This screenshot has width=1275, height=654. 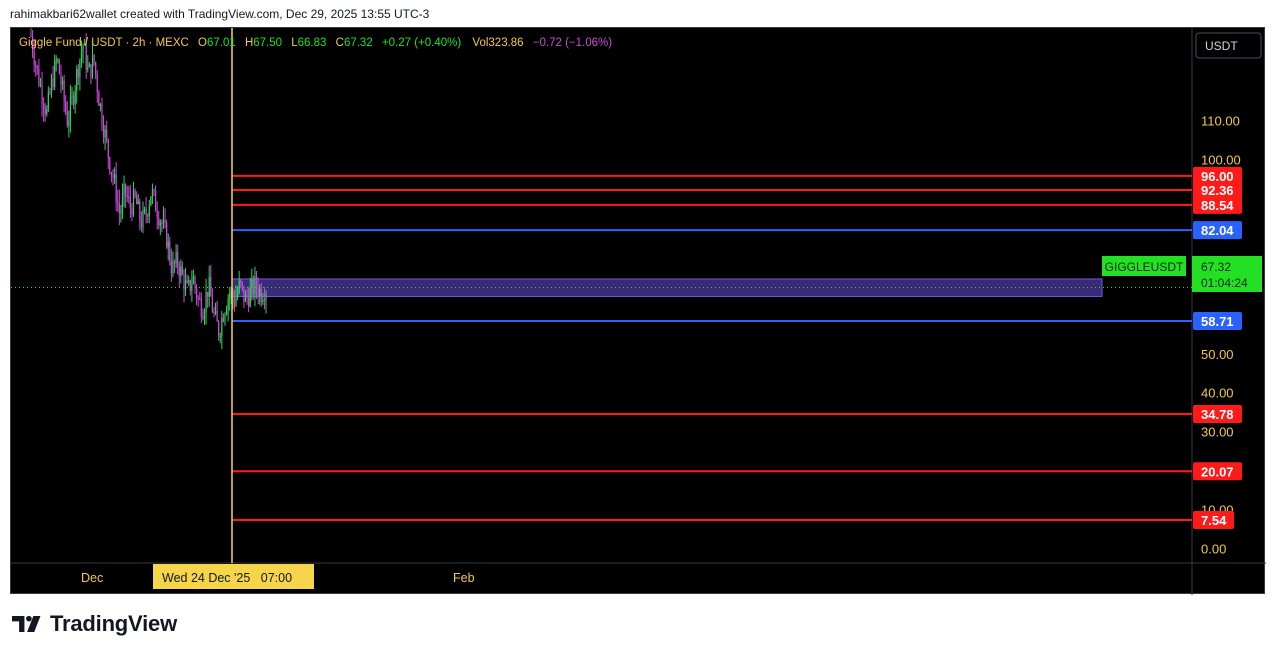 I want to click on current-price-tag: GIGGLEUSDT 67.32 01:04:24, so click(x=1182, y=274).